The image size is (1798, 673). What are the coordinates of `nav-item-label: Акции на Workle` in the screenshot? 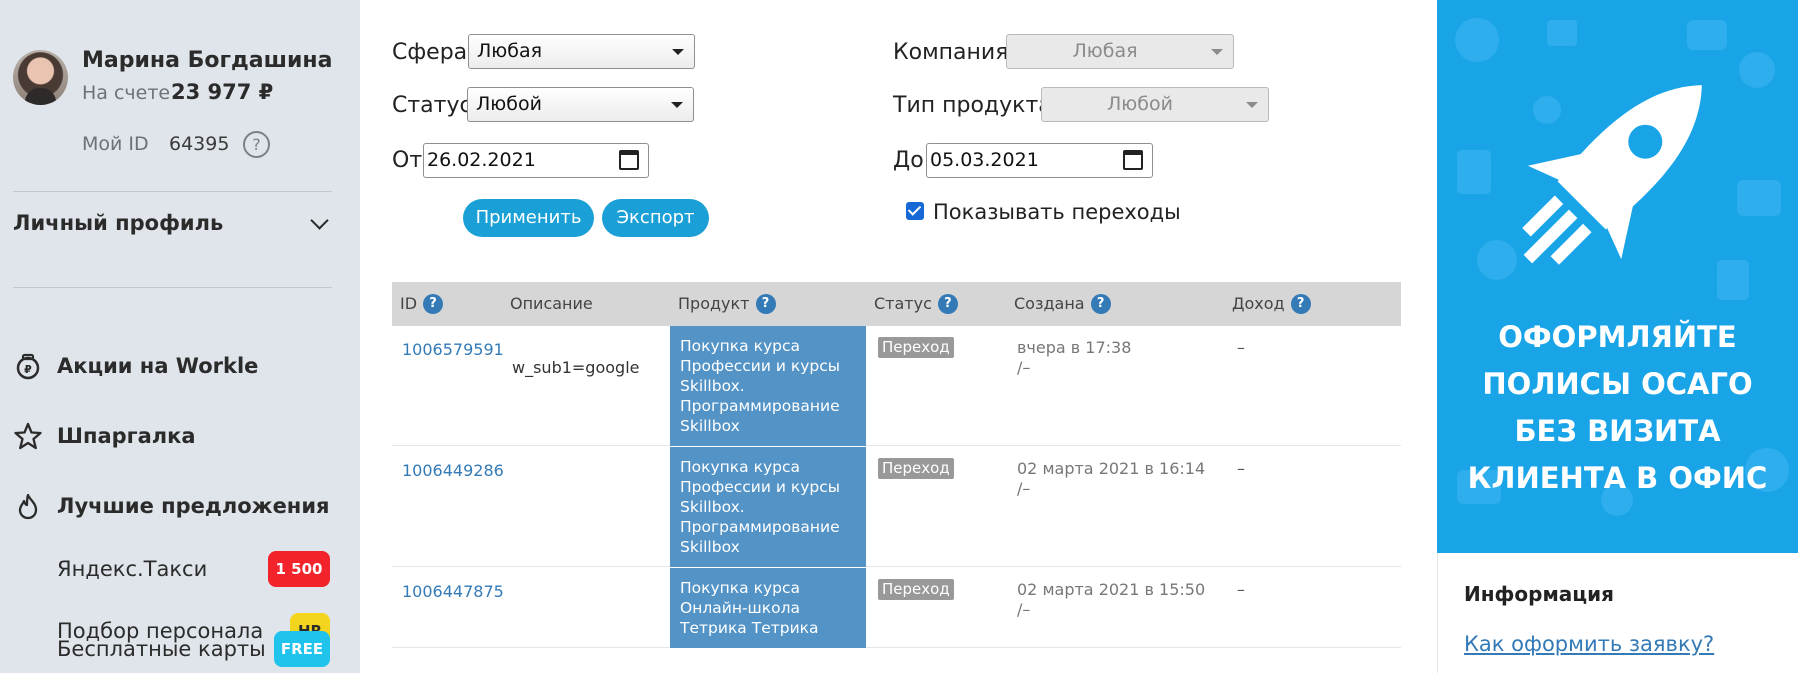 It's located at (158, 366).